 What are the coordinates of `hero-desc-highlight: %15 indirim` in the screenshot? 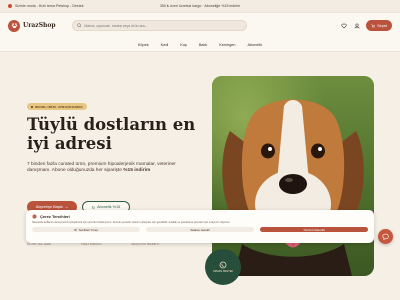 It's located at (137, 171).